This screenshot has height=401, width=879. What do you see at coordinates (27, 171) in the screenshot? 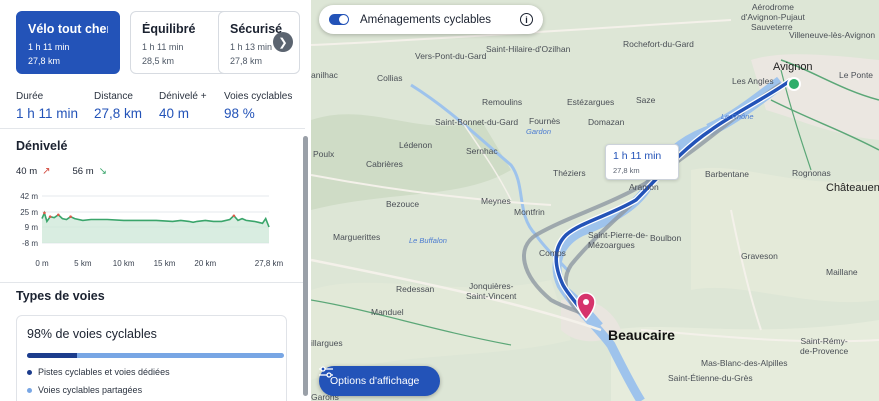
I see `elevation-gain-value: 40 m` at bounding box center [27, 171].